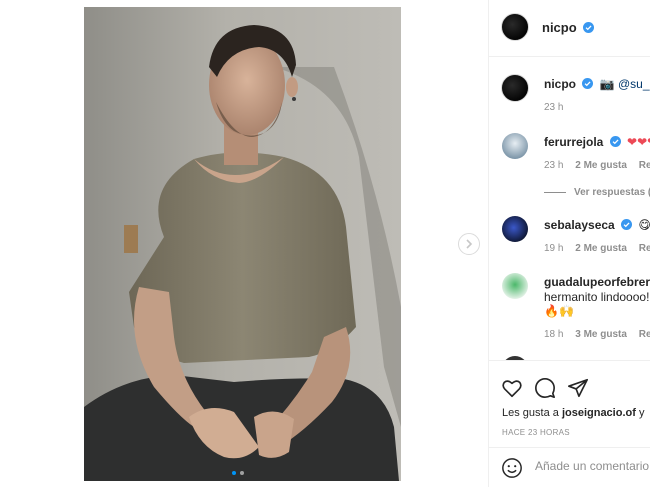  What do you see at coordinates (559, 311) in the screenshot?
I see `comment-emoji-line: 🔥🙌` at bounding box center [559, 311].